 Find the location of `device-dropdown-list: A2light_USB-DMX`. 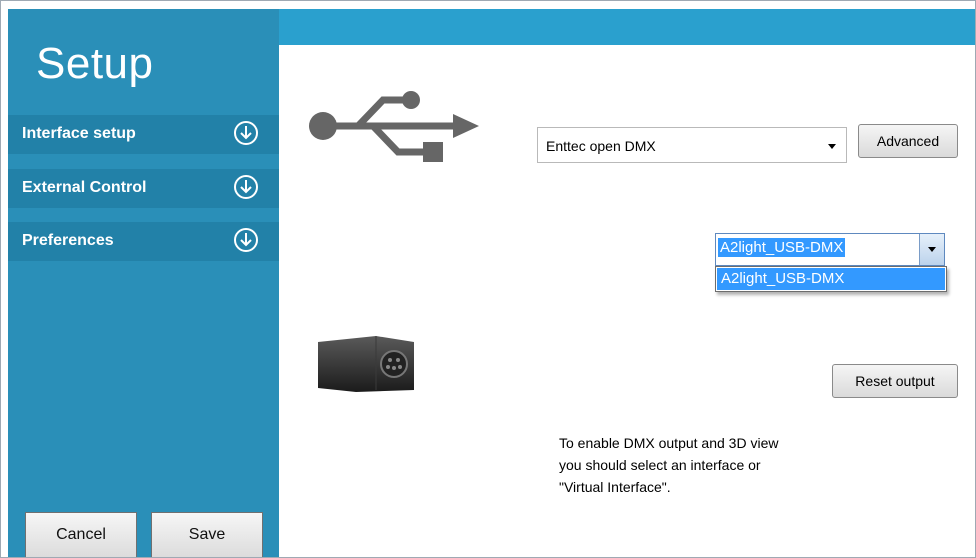

device-dropdown-list: A2light_USB-DMX is located at coordinates (831, 279).